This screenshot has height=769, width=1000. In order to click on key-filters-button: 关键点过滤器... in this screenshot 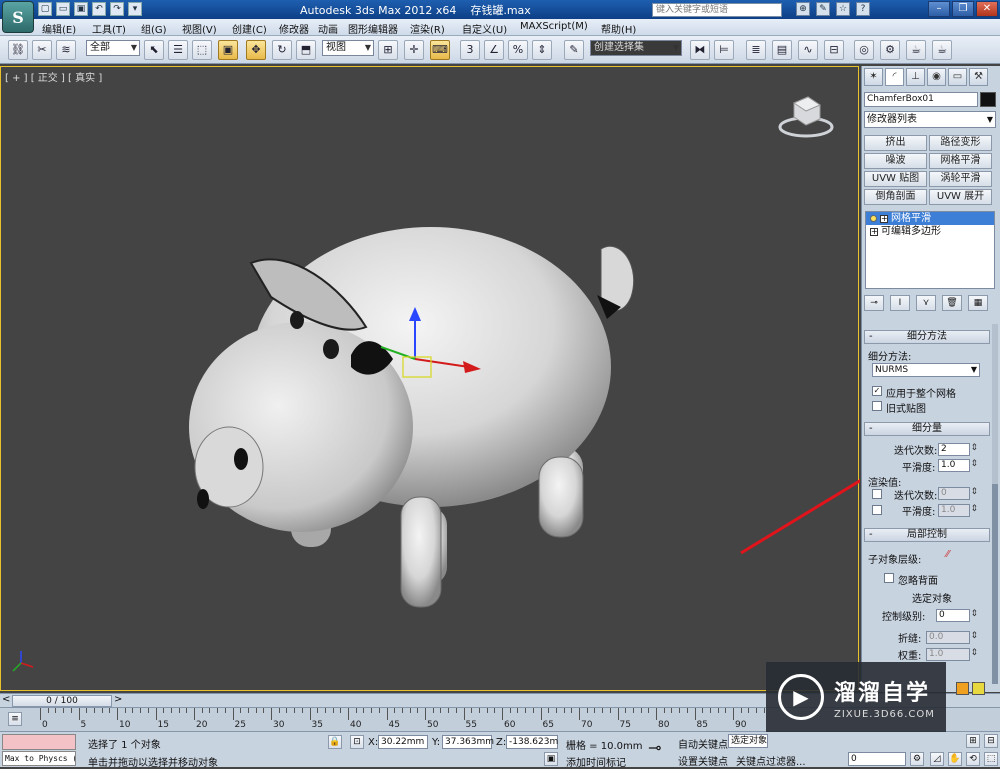, I will do `click(771, 760)`.